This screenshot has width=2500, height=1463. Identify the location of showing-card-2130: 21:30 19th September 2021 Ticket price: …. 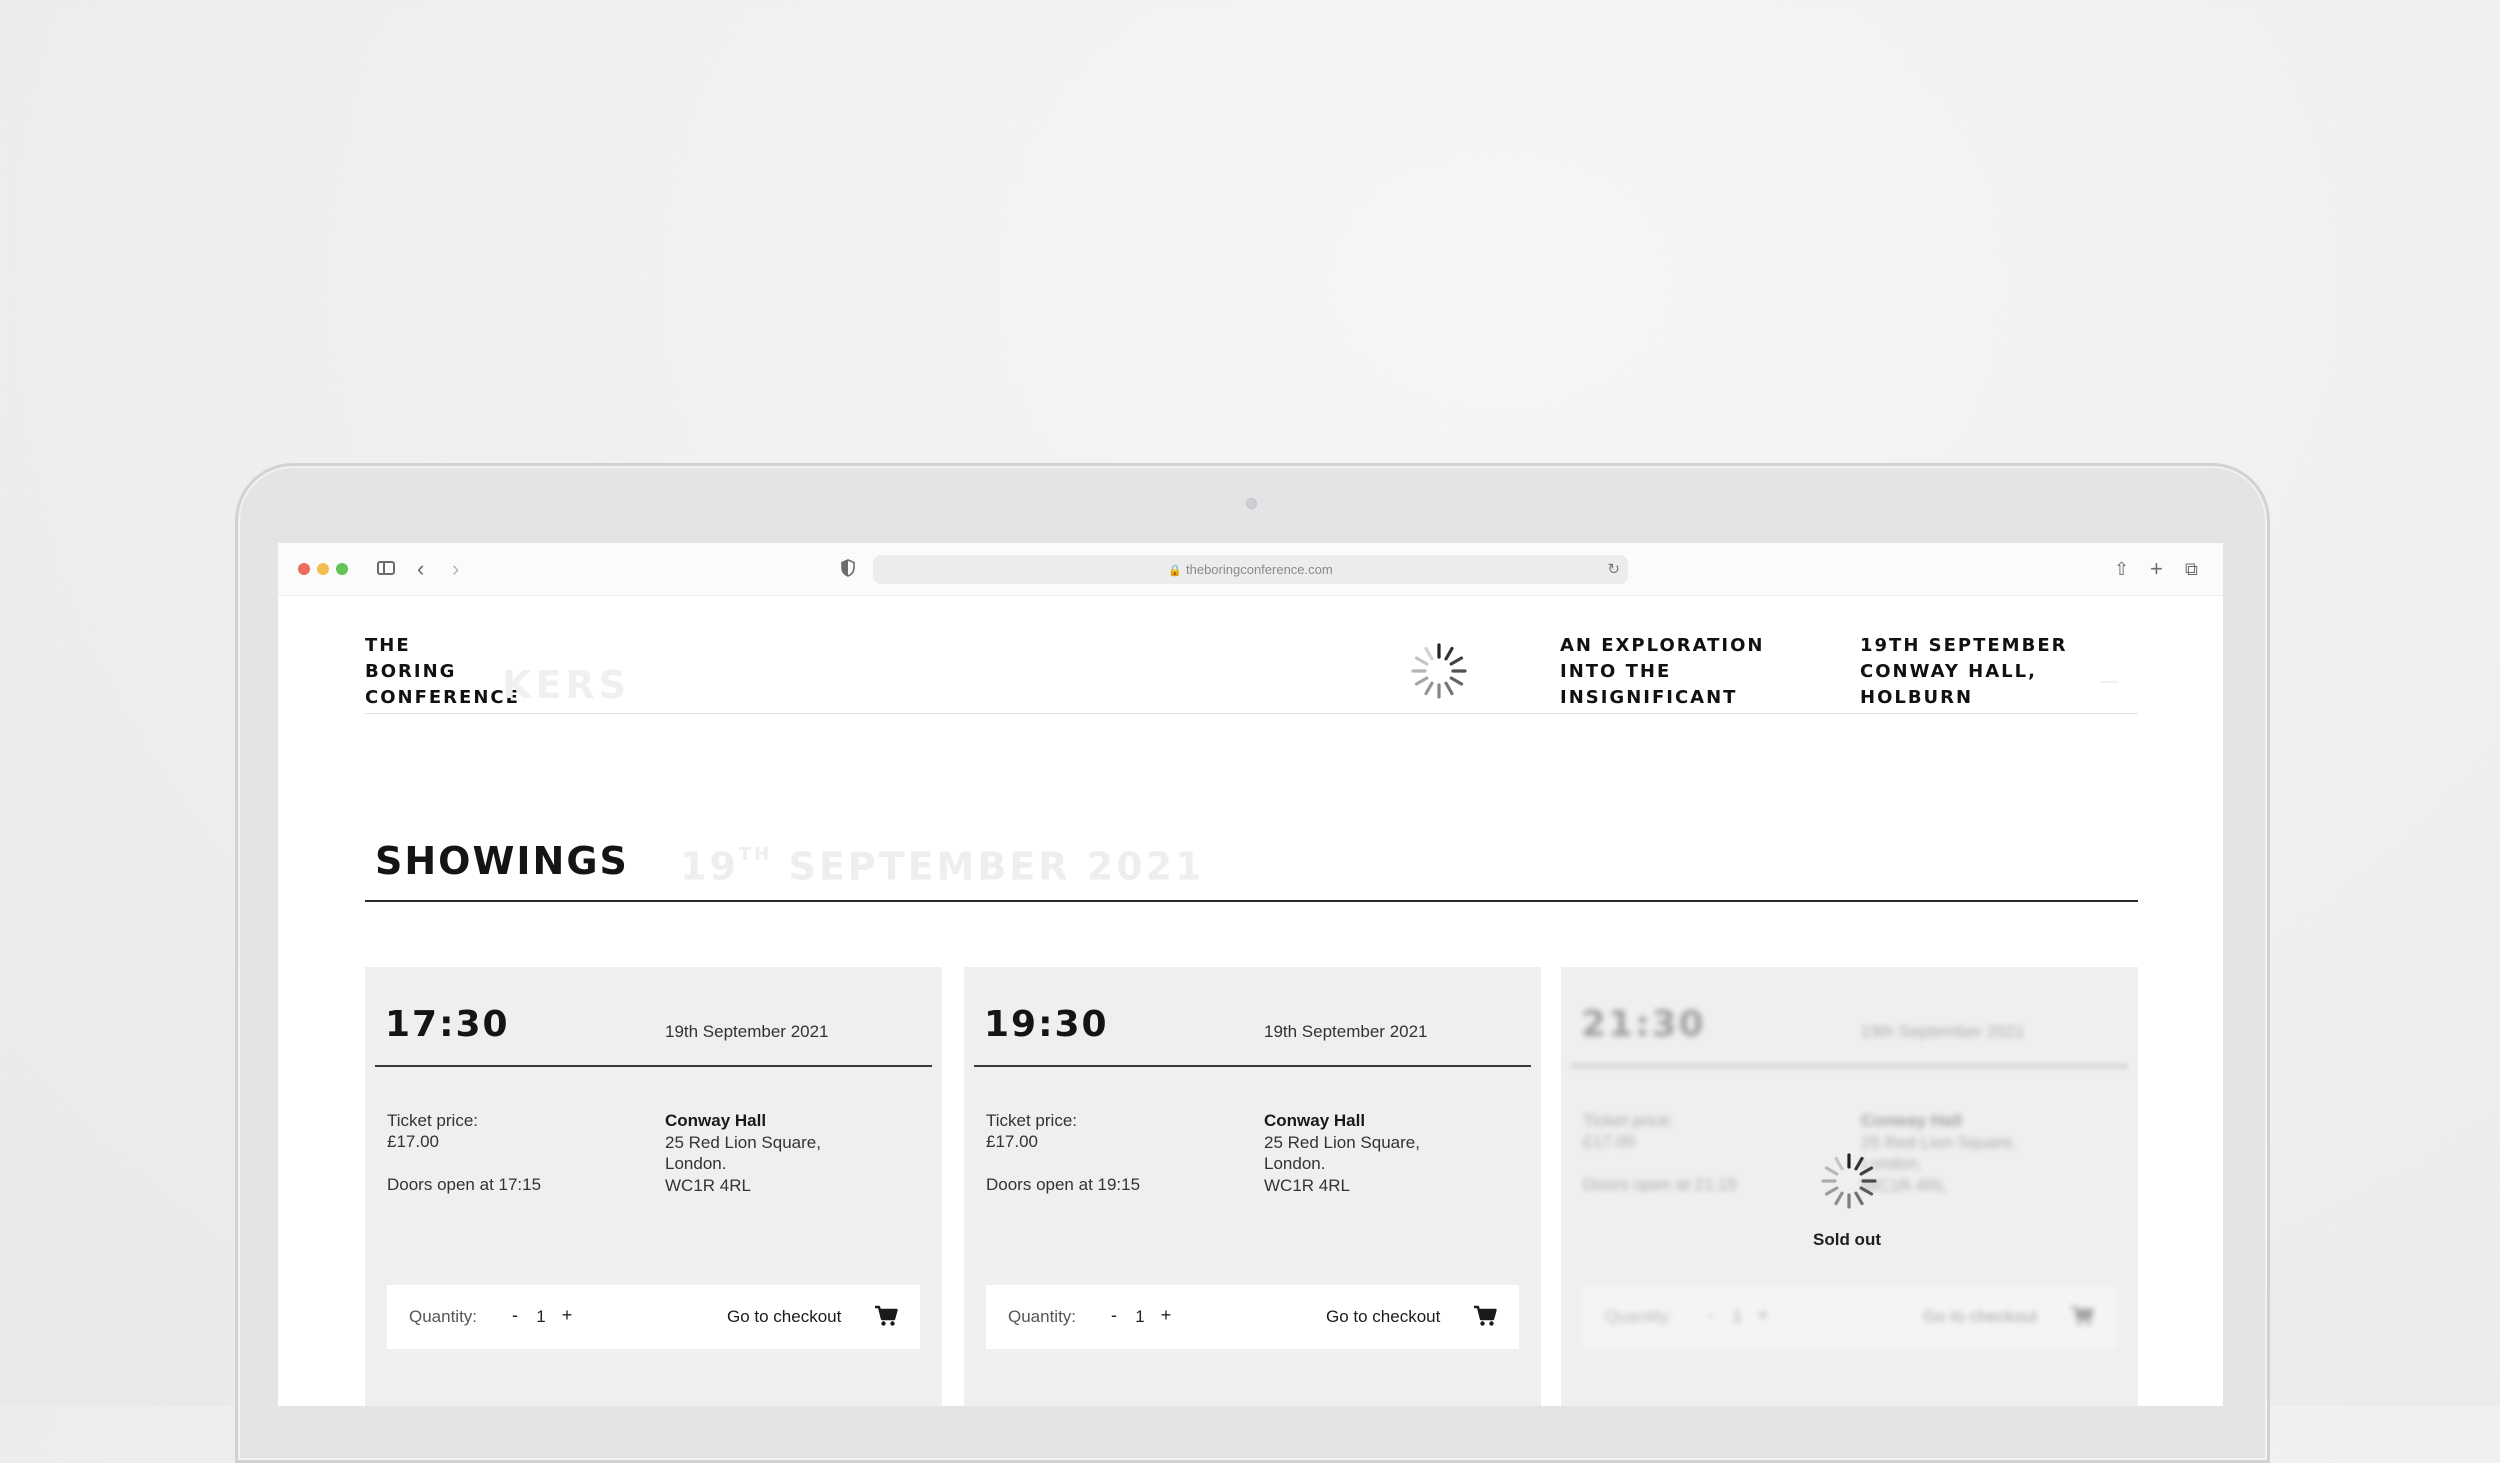
(1849, 1186).